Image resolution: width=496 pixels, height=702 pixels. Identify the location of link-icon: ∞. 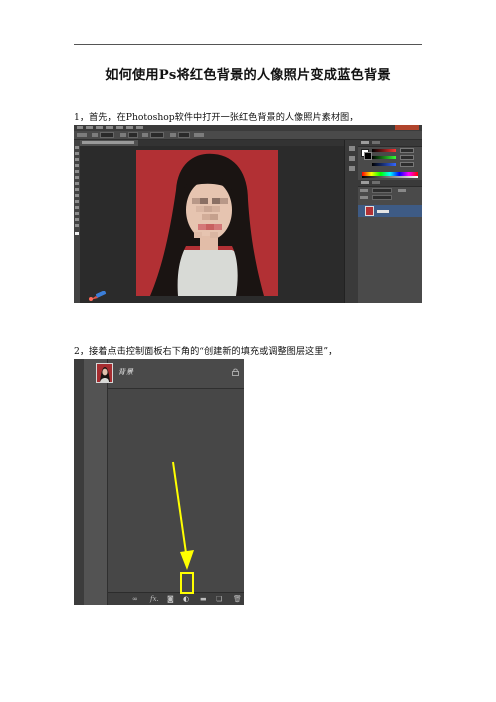
(135, 599).